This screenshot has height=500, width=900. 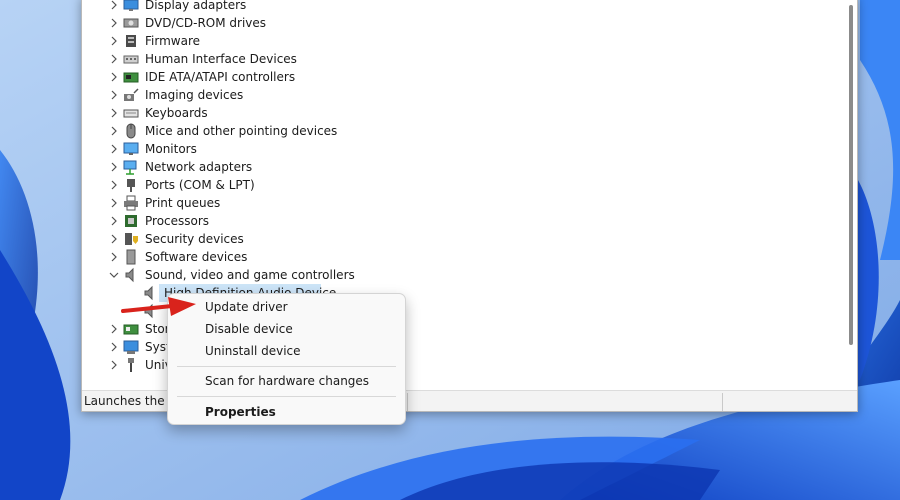 I want to click on tree-item-software-devices: Software devices, so click(x=432, y=257).